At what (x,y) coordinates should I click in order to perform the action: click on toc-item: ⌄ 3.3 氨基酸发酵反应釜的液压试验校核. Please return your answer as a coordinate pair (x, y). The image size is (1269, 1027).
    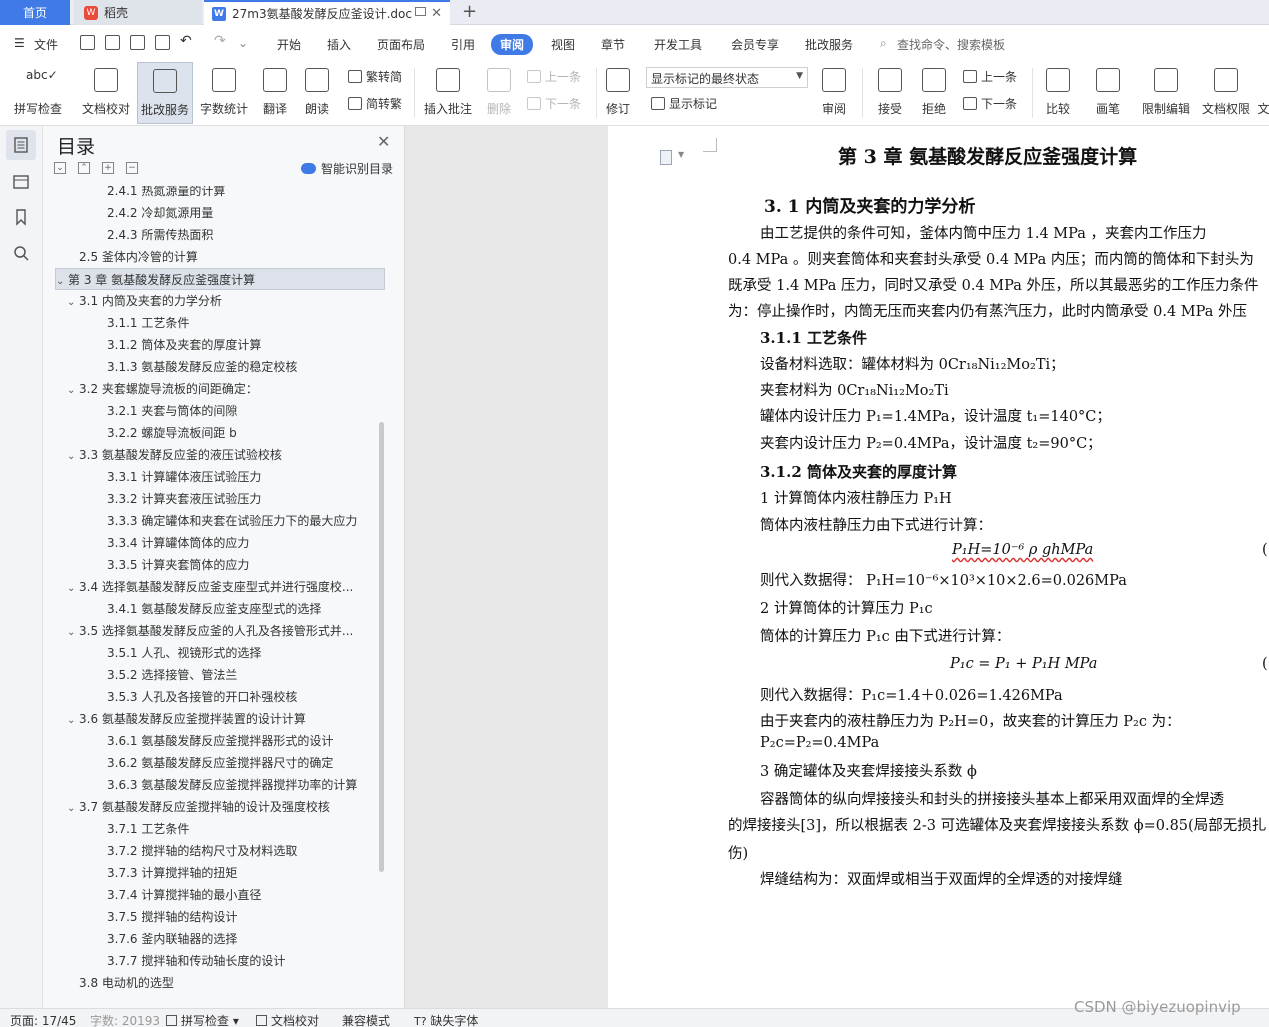
    Looking at the image, I should click on (220, 455).